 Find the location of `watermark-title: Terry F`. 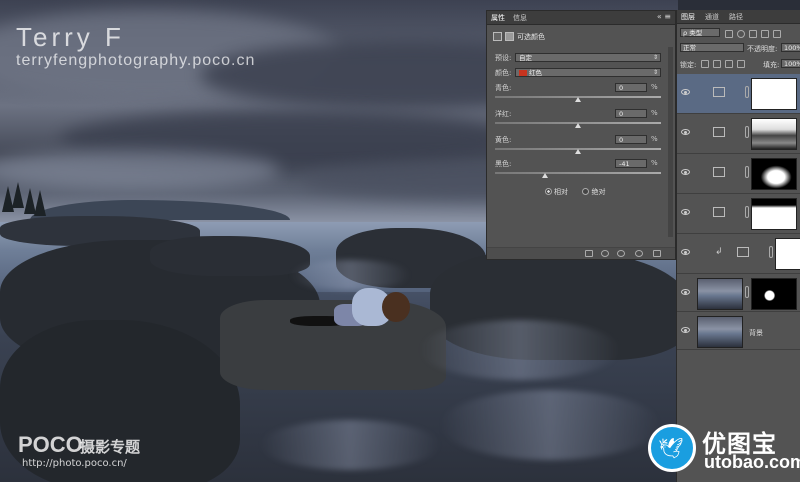

watermark-title: Terry F is located at coordinates (70, 37).